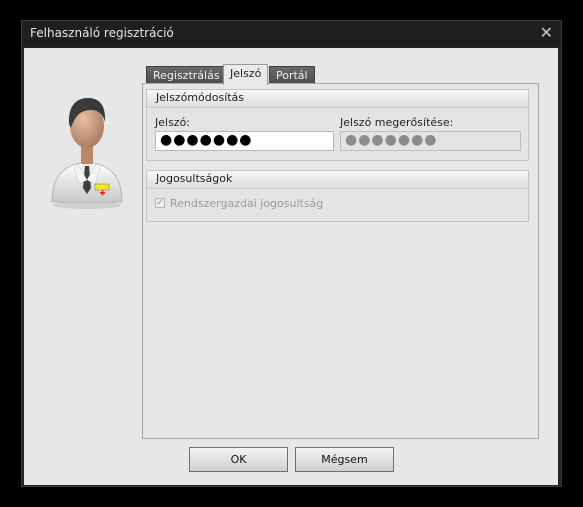  What do you see at coordinates (344, 459) in the screenshot?
I see `cancel-button: Mégsem` at bounding box center [344, 459].